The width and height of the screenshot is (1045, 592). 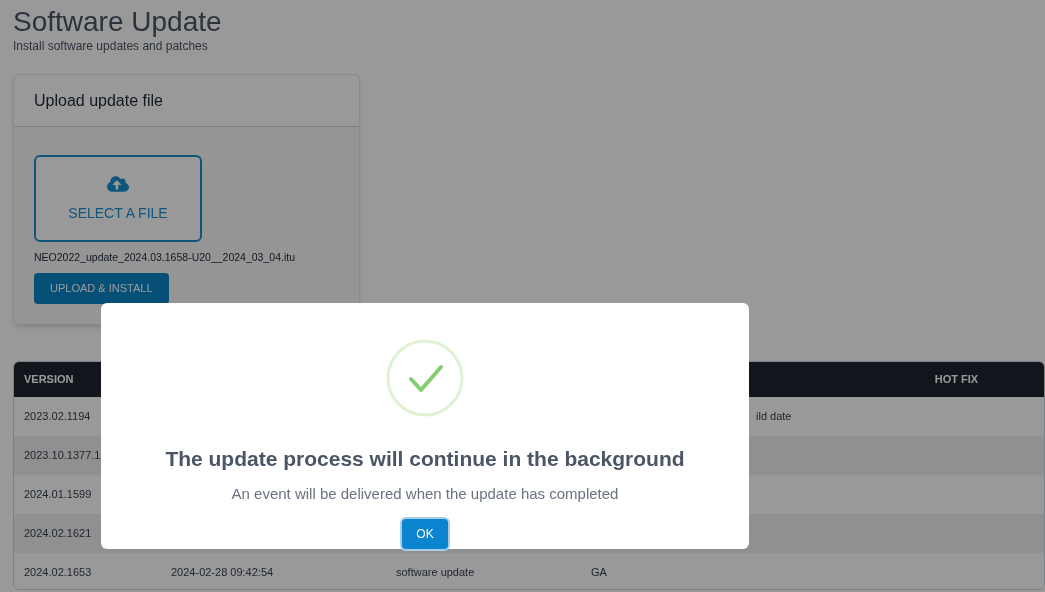 What do you see at coordinates (62, 455) in the screenshot?
I see `table-cell: 2023.10.1377.1` at bounding box center [62, 455].